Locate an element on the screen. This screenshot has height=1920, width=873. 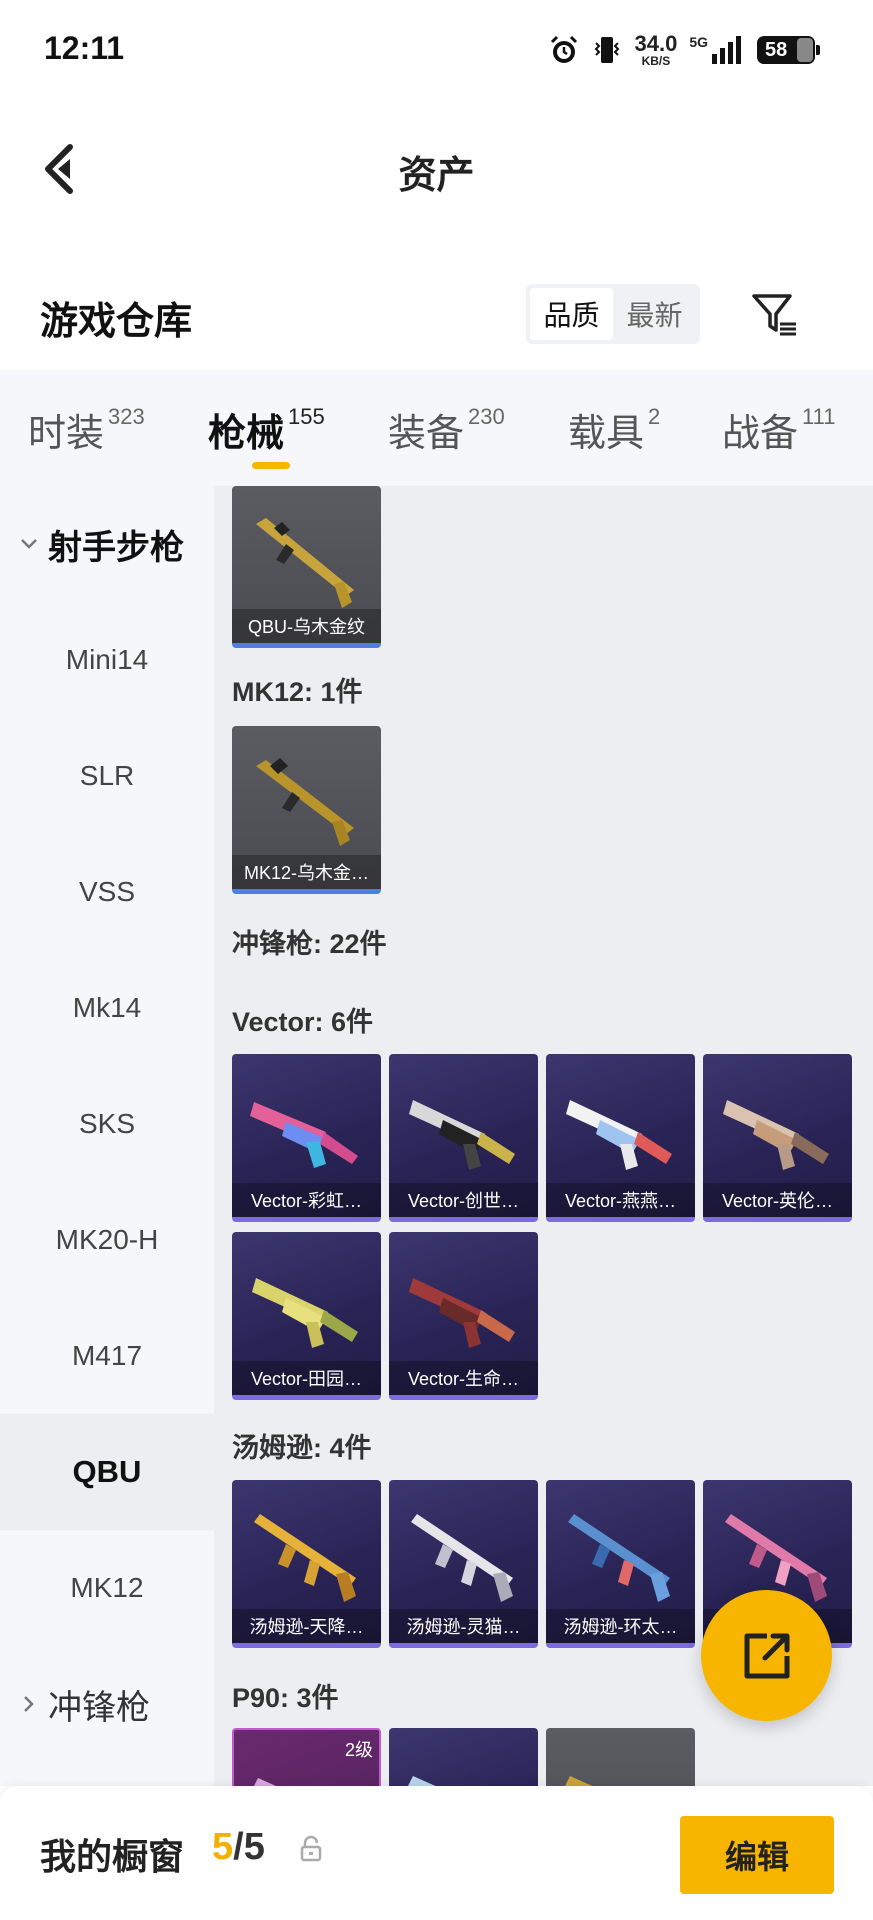
sidebar-item-mini14: Mini14 is located at coordinates (107, 660).